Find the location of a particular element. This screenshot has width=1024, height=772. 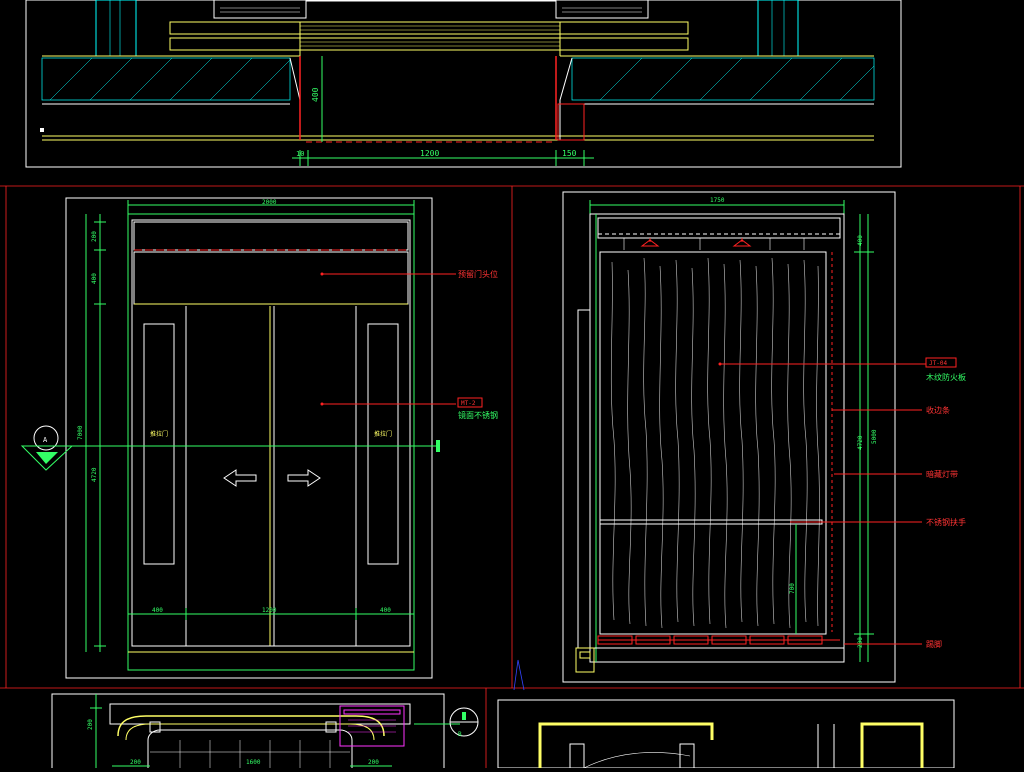

front-section-mark: A is located at coordinates (45, 440).